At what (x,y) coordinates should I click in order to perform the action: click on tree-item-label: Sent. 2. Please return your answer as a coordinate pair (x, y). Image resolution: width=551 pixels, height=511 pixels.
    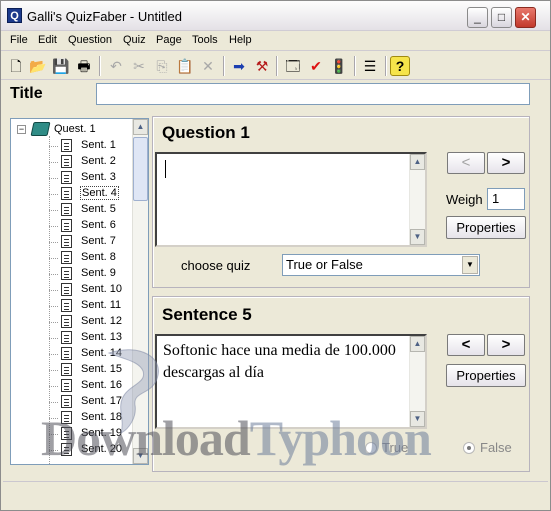
    Looking at the image, I should click on (98, 161).